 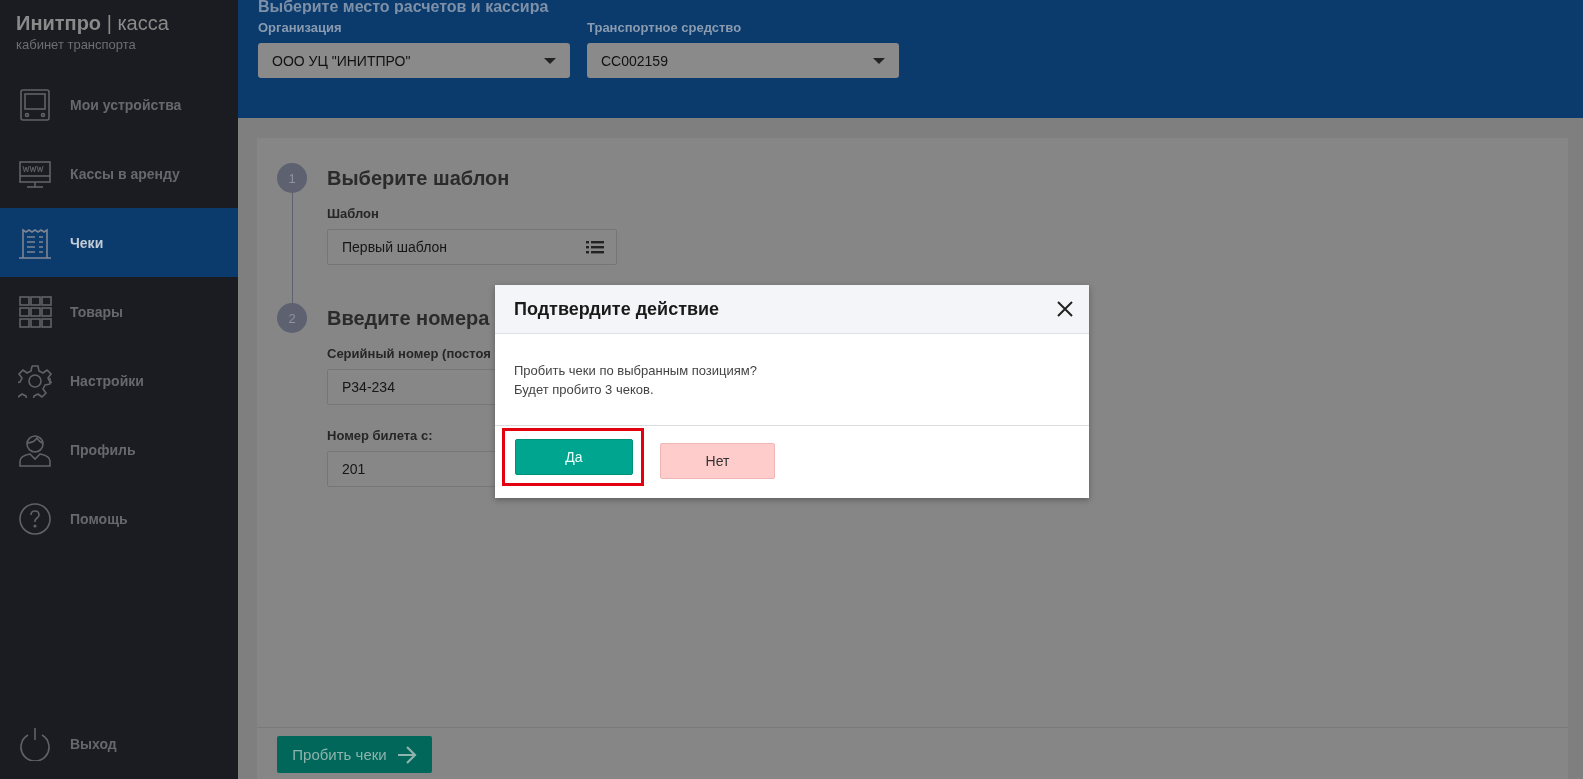 I want to click on nav-item: Помощь, so click(x=119, y=518).